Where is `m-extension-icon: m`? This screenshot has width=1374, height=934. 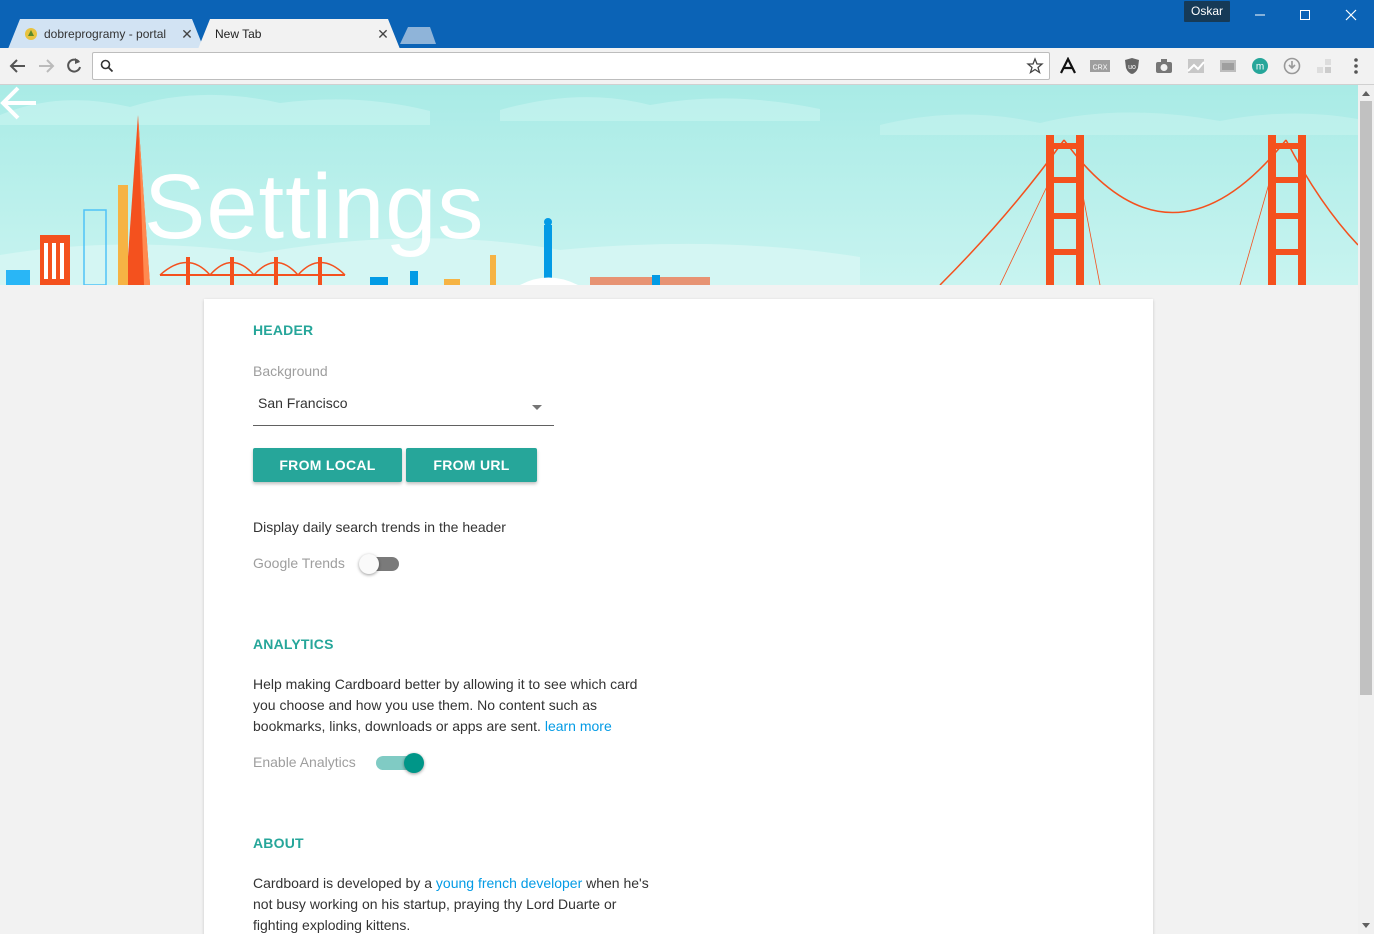
m-extension-icon: m is located at coordinates (1260, 66).